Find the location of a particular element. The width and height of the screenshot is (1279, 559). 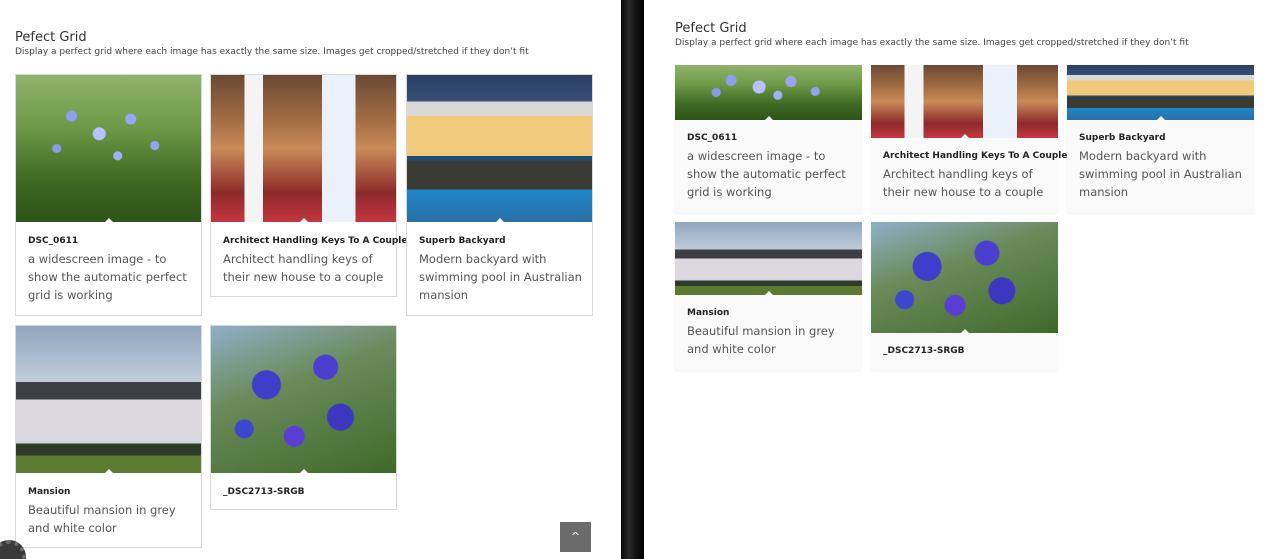

chevron-up-icon: ^ is located at coordinates (575, 536).